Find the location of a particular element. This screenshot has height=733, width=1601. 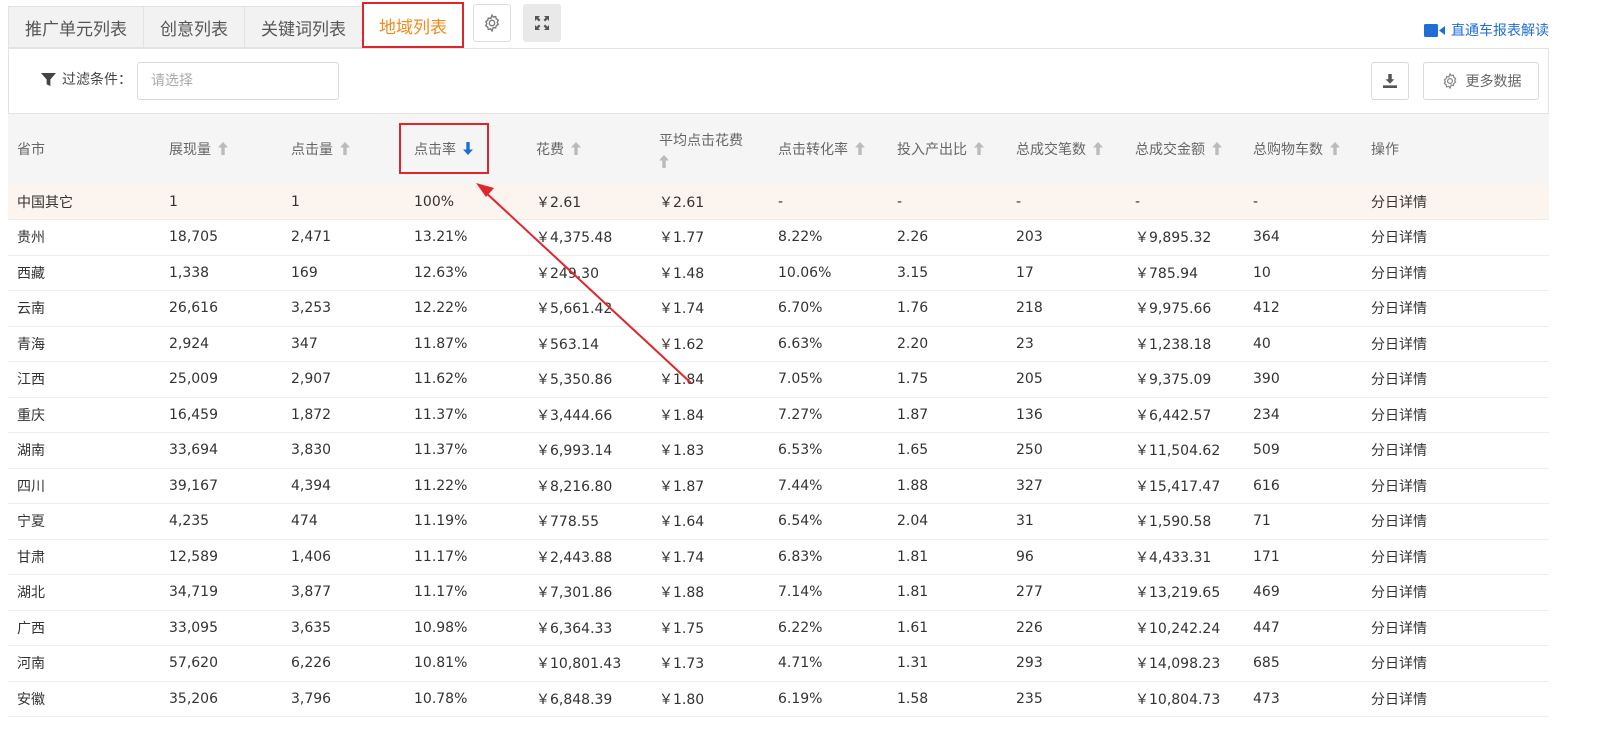

table-cell: 6.53% is located at coordinates (828, 450).